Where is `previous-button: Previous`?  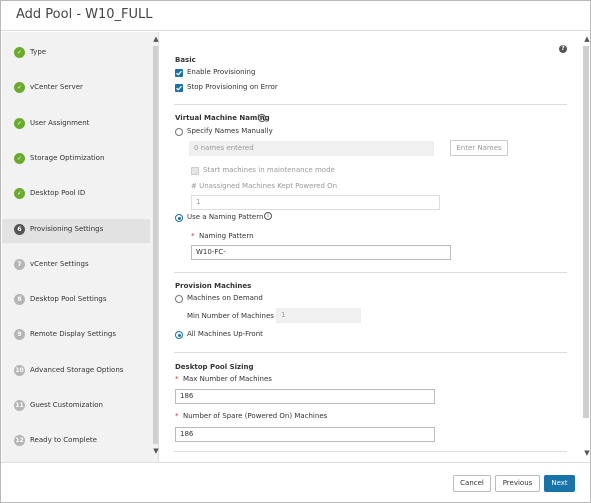 previous-button: Previous is located at coordinates (517, 483).